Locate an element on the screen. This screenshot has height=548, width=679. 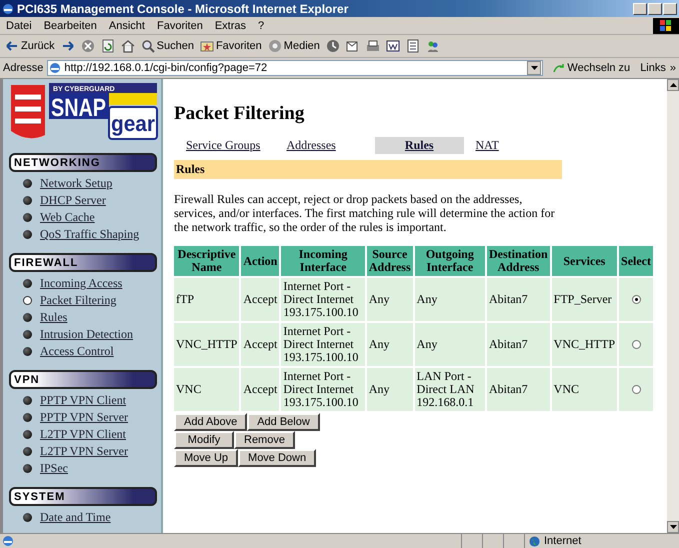
sidebar-link: Packet Filtering is located at coordinates (83, 300).